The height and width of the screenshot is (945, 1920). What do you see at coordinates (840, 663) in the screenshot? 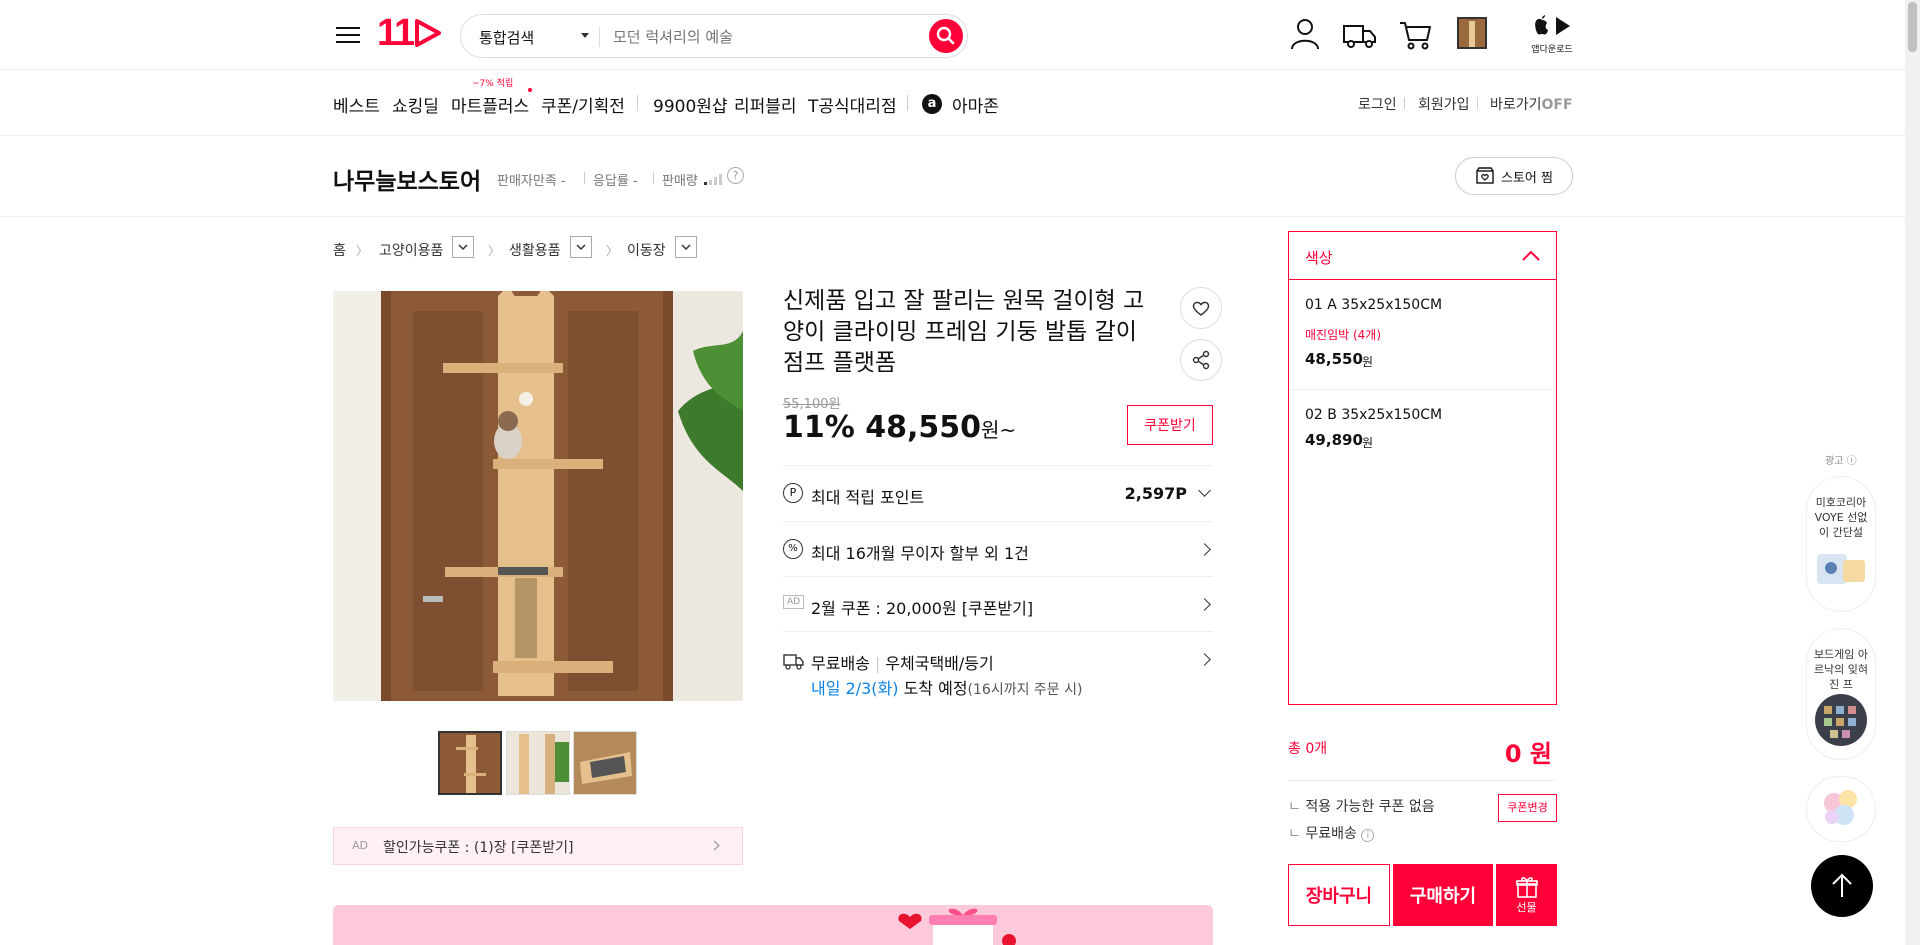
I see `free-delivery: 무료배송` at bounding box center [840, 663].